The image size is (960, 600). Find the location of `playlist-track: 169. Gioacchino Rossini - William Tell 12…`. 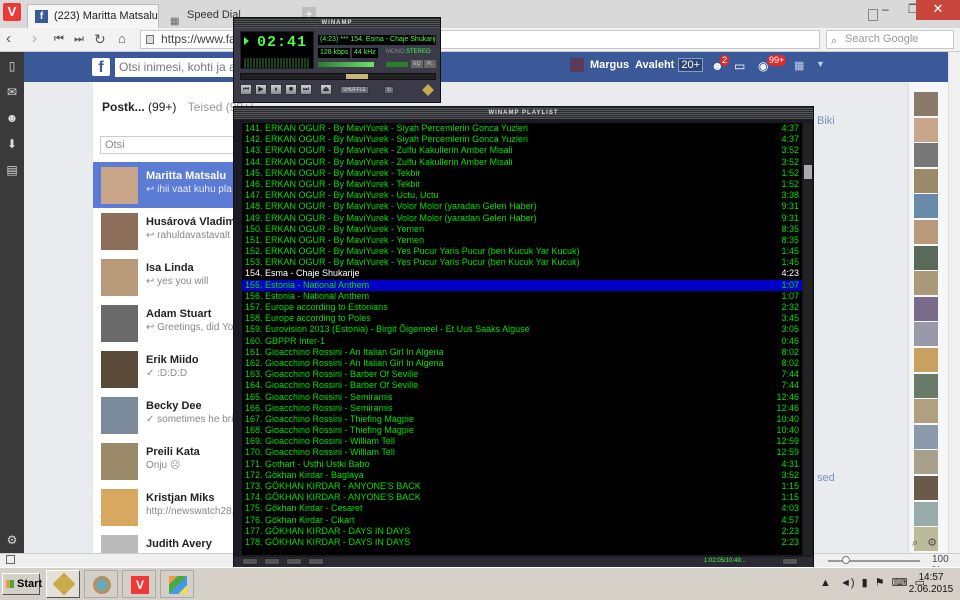

playlist-track: 169. Gioacchino Rossini - William Tell 12… is located at coordinates (522, 441).